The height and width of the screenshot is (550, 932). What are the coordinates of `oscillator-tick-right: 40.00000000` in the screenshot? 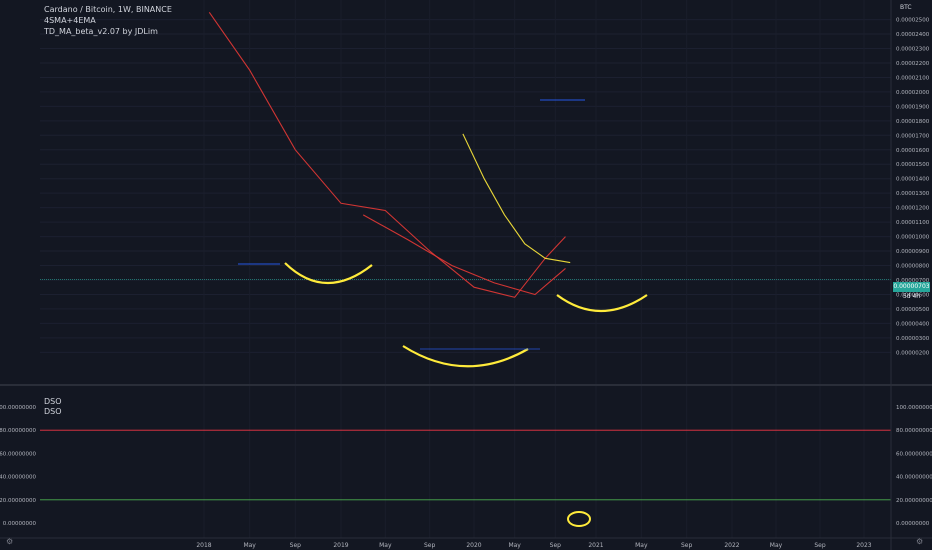 It's located at (914, 478).